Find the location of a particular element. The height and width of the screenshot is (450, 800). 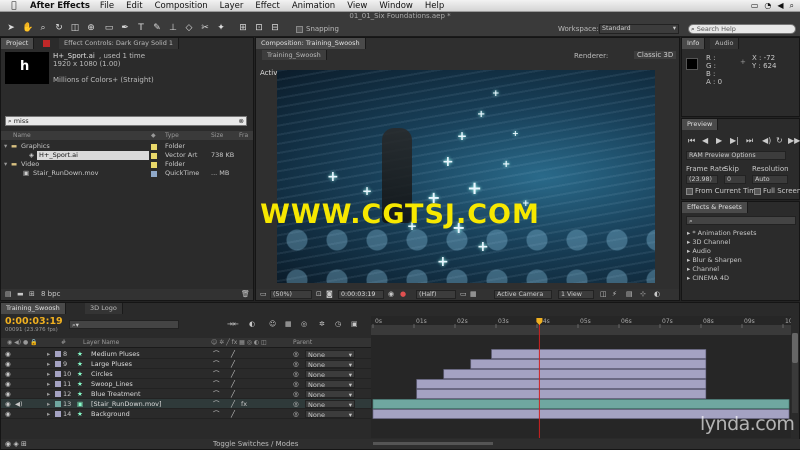

table-row: ◉ ◀) ▸ 13 ▣ [Stair_RunDown.mov] ⌒ ╱ fx ◎ None ▾ is located at coordinates (186, 404).